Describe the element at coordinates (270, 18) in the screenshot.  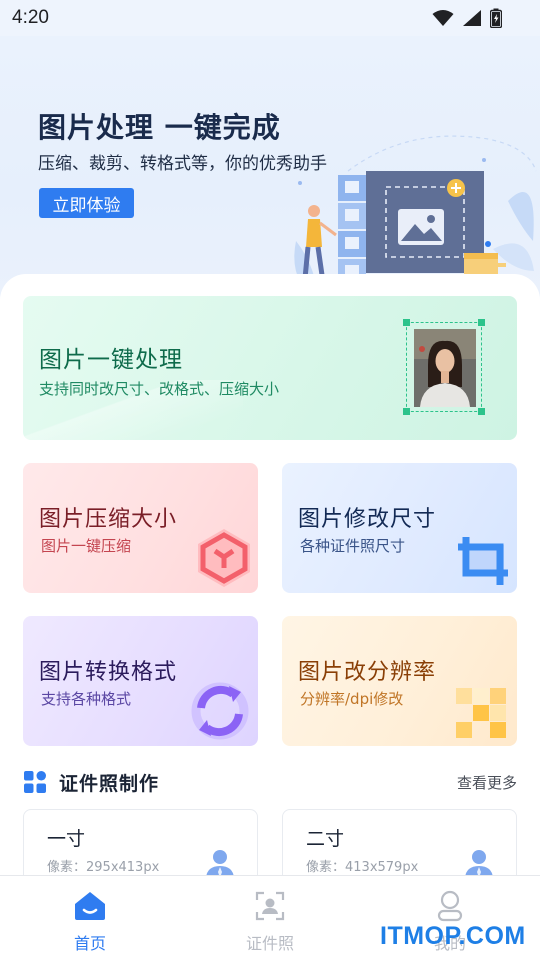
I see `status-bar: 4:20` at that location.